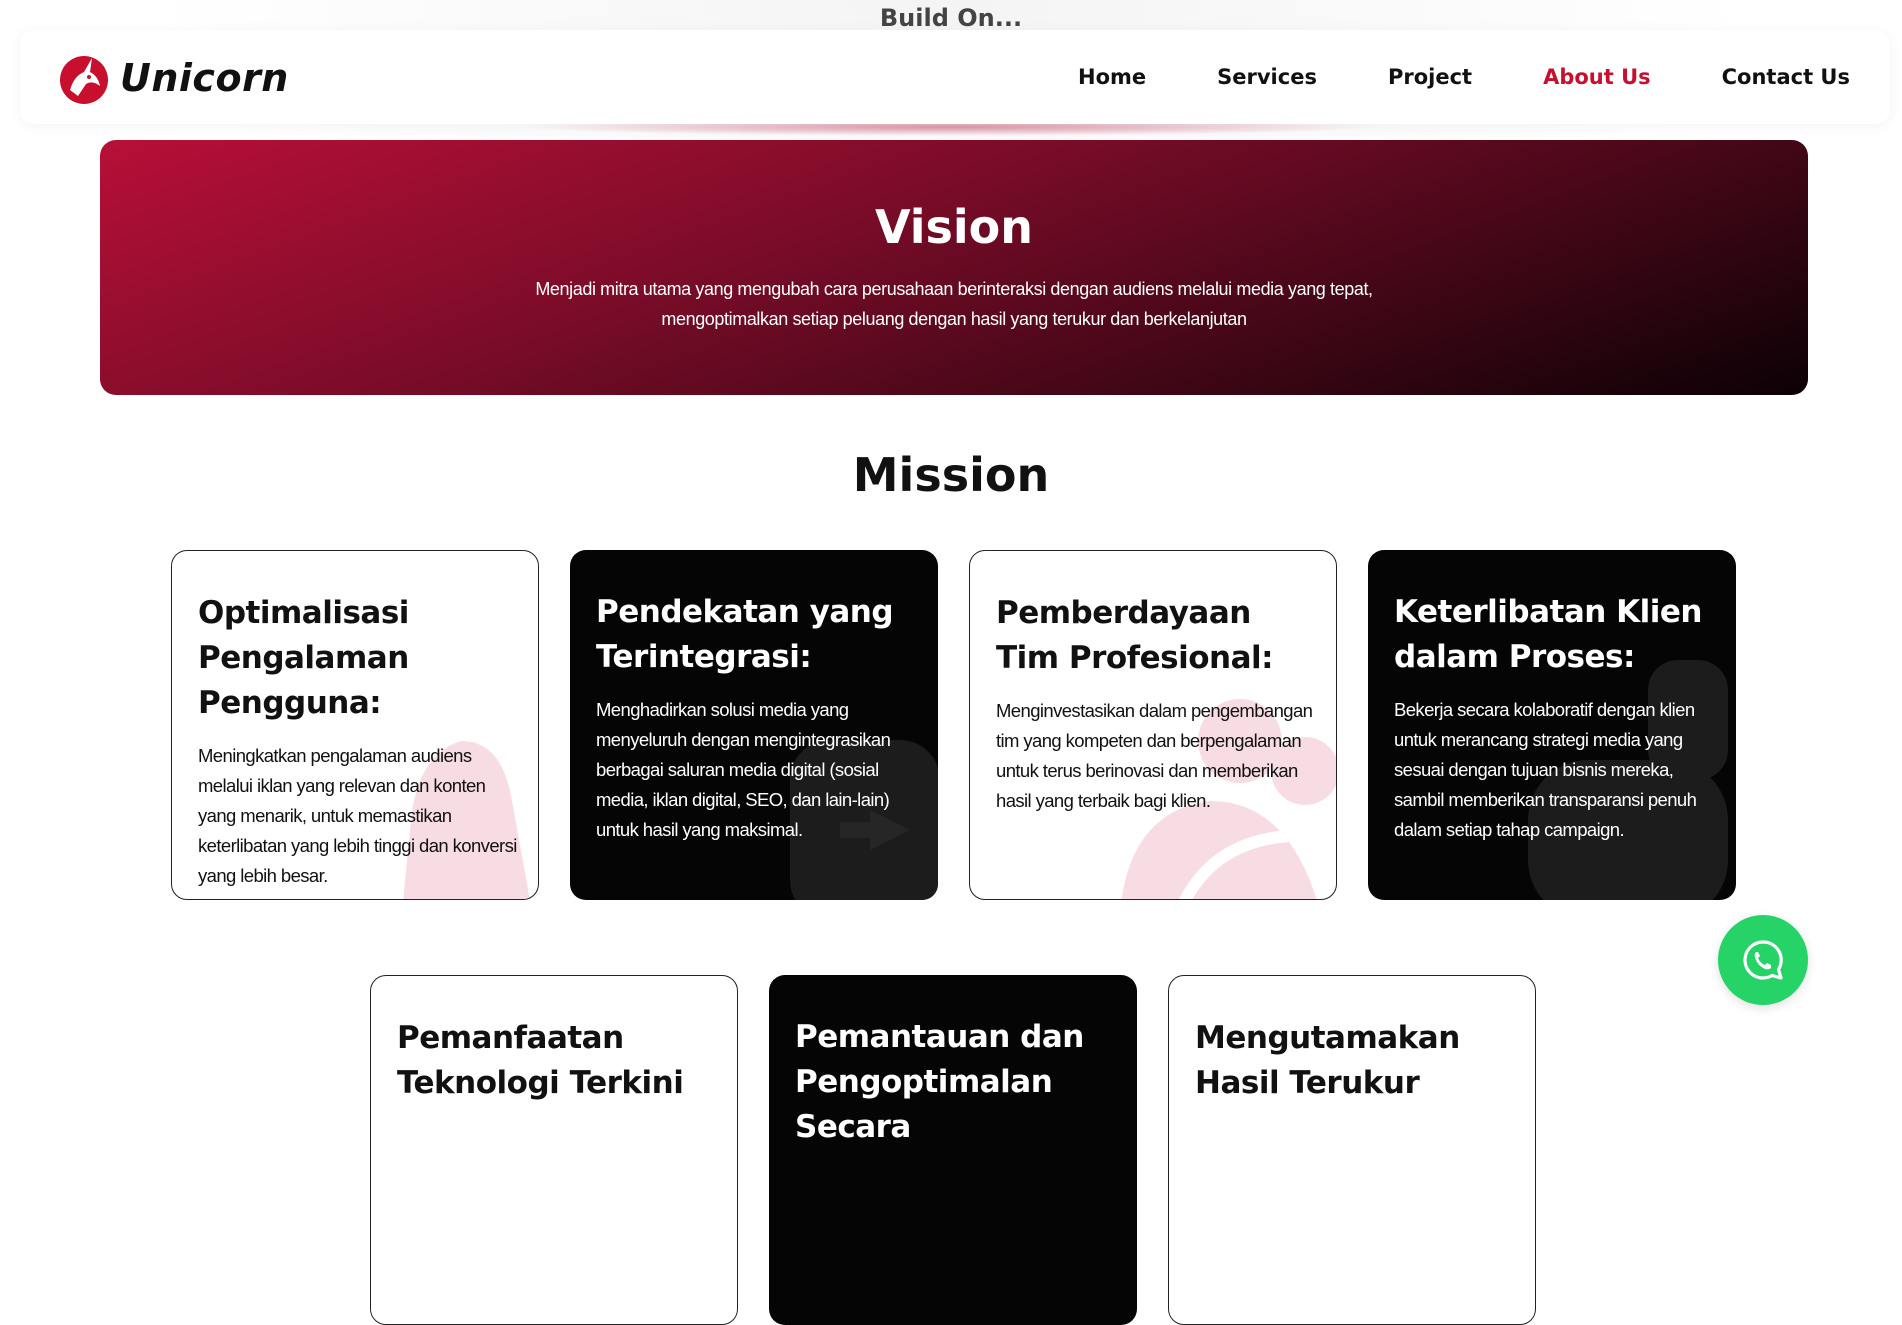  I want to click on nav-services: Services, so click(1267, 77).